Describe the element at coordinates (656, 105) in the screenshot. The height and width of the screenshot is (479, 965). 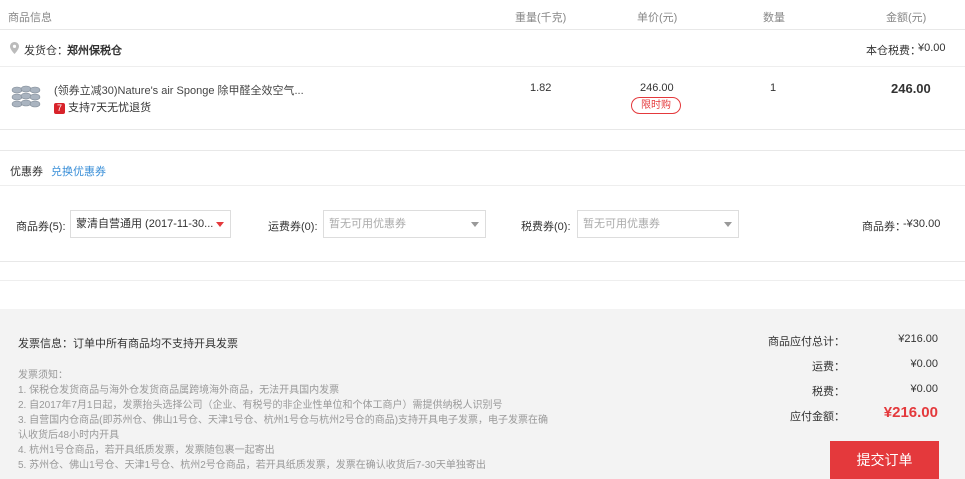
I see `promo-tag: 限时购` at that location.